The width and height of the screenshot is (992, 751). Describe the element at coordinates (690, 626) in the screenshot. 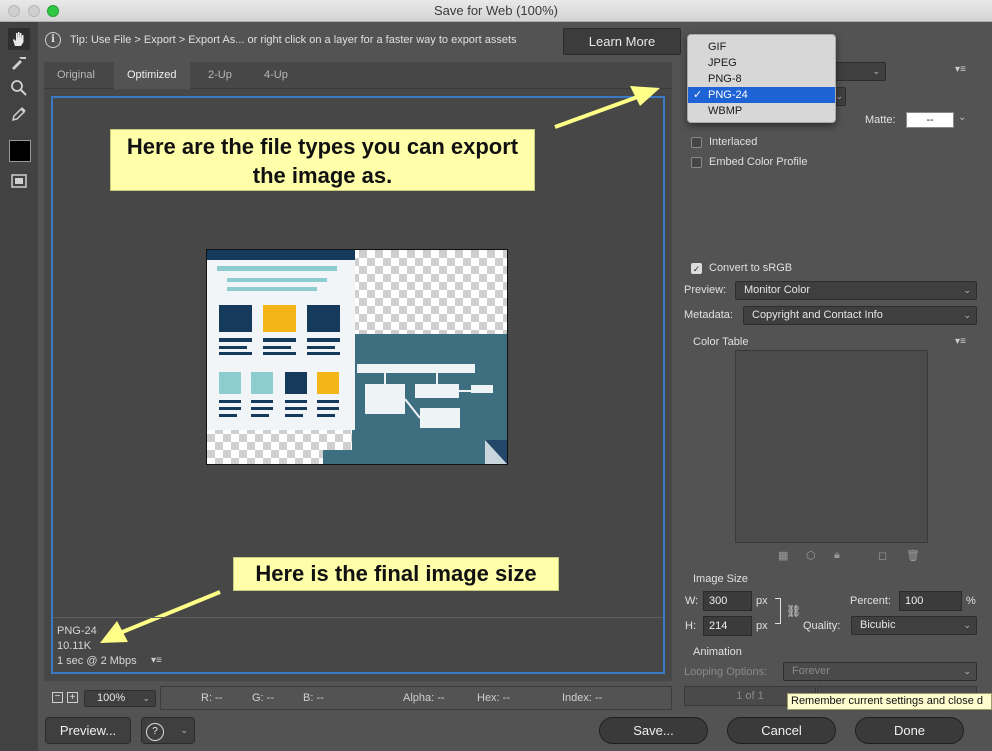

I see `height-label: H:` at that location.